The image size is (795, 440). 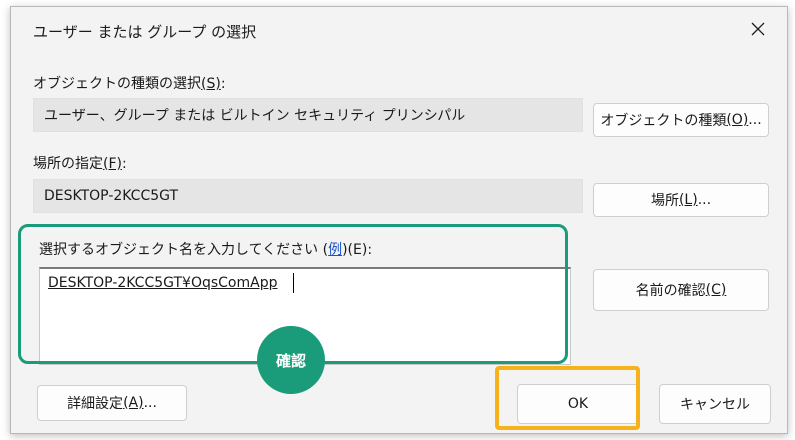 I want to click on object-type-field: ユーザー、グループ または ビルトイン セキュリティ プリンシパル, so click(x=308, y=115).